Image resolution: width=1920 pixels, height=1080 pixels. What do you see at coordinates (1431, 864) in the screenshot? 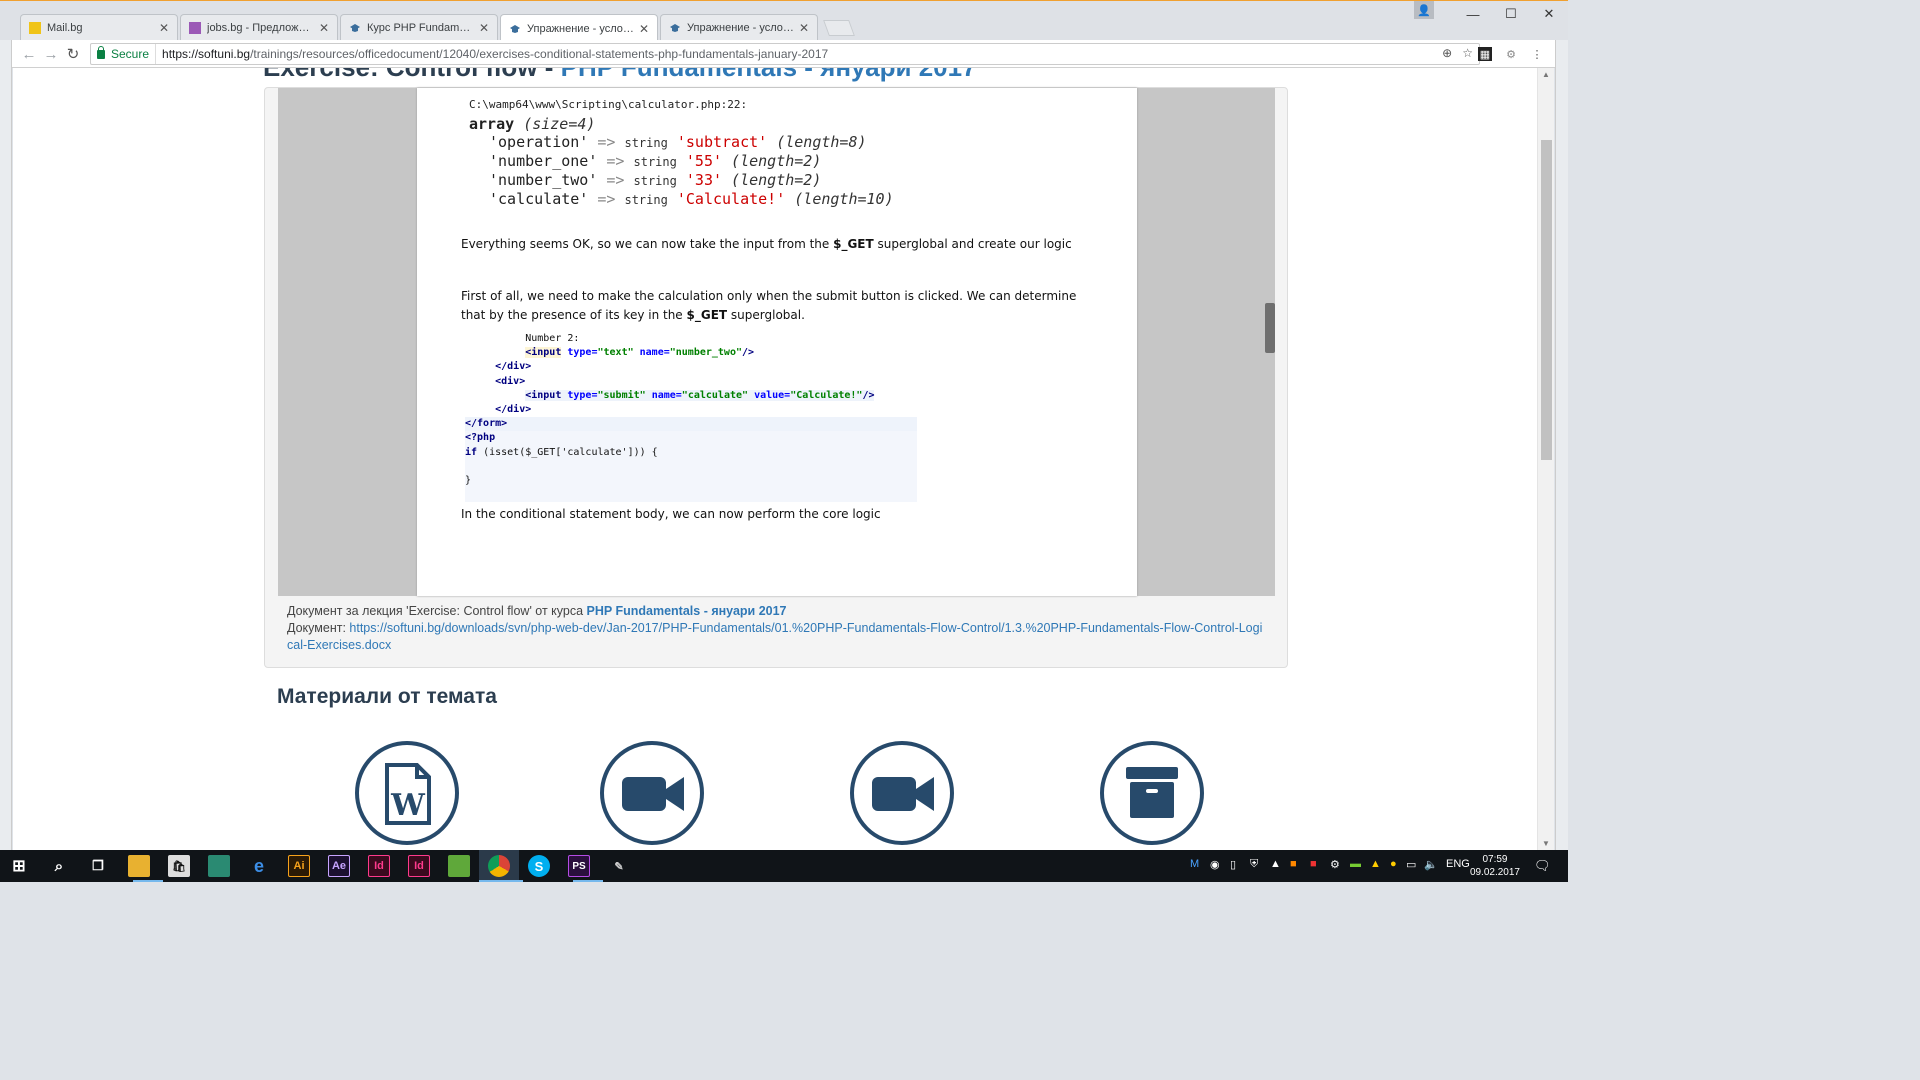
I see `volume-icon: 🔈` at bounding box center [1431, 864].